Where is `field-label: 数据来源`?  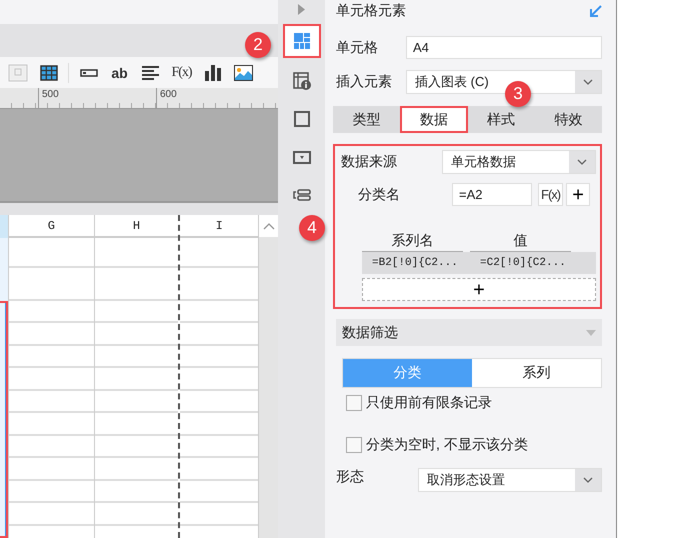 field-label: 数据来源 is located at coordinates (369, 162).